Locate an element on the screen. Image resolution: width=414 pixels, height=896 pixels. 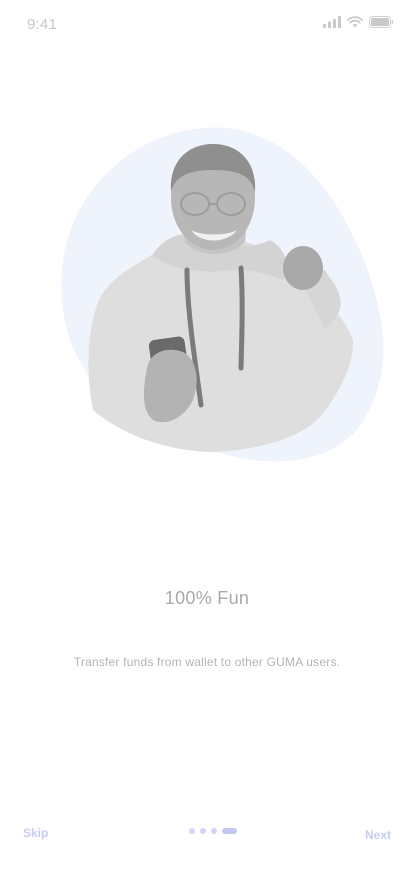
skip-button: Skip is located at coordinates (35, 833).